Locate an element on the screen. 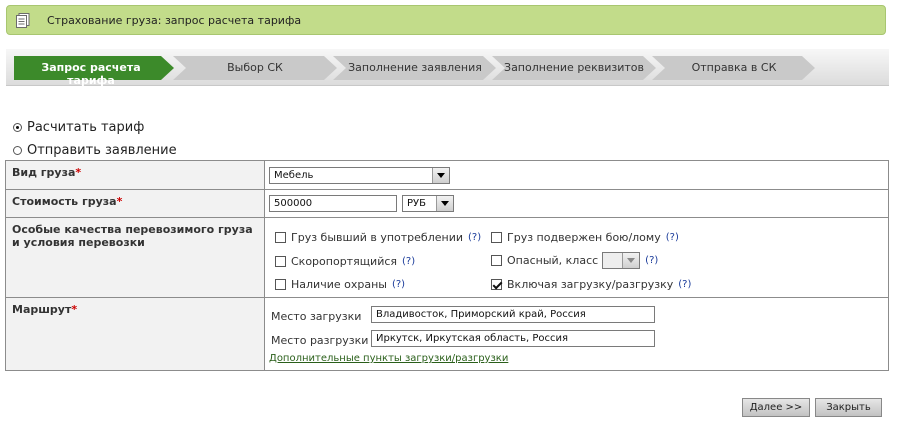 Image resolution: width=897 pixels, height=433 pixels. radio-send-application: Отправить заявление is located at coordinates (95, 150).